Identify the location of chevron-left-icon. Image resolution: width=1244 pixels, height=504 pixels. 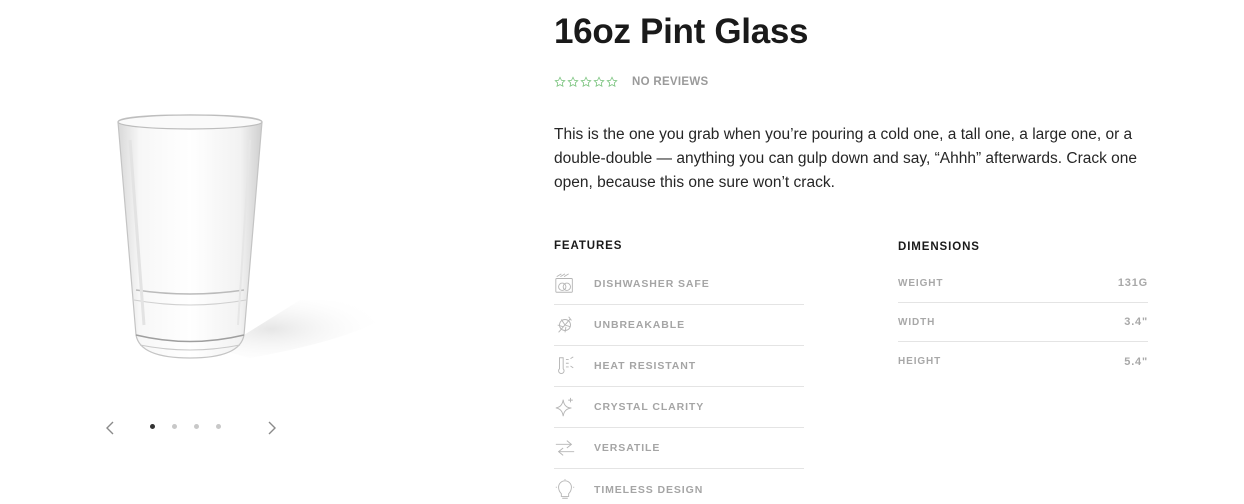
(110, 428).